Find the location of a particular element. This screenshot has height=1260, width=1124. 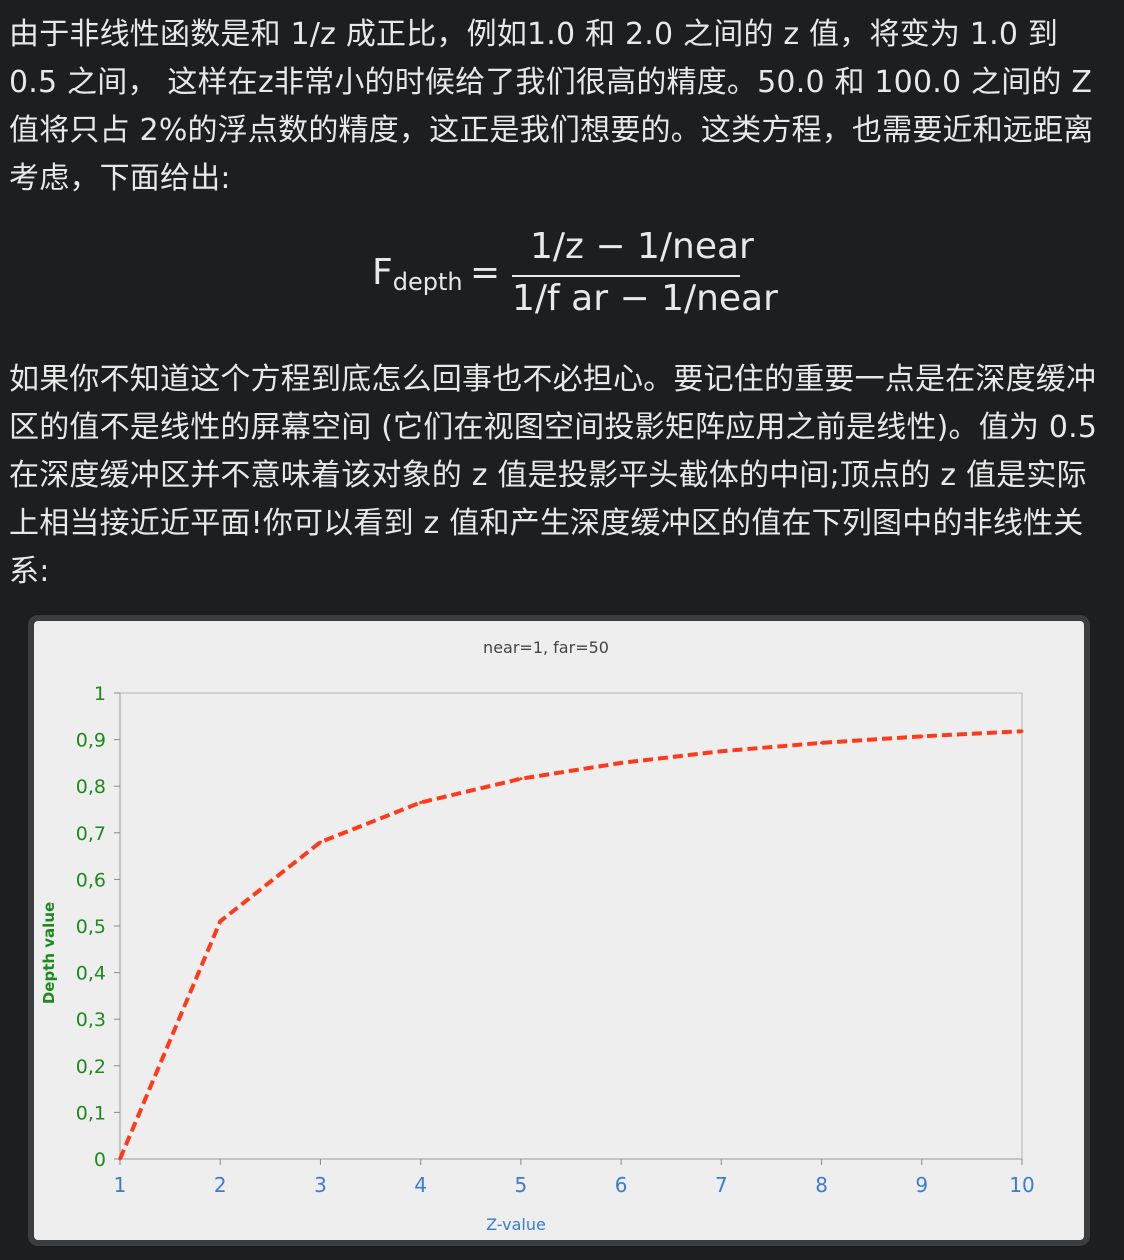

y-tick-label: 1 is located at coordinates (100, 694).